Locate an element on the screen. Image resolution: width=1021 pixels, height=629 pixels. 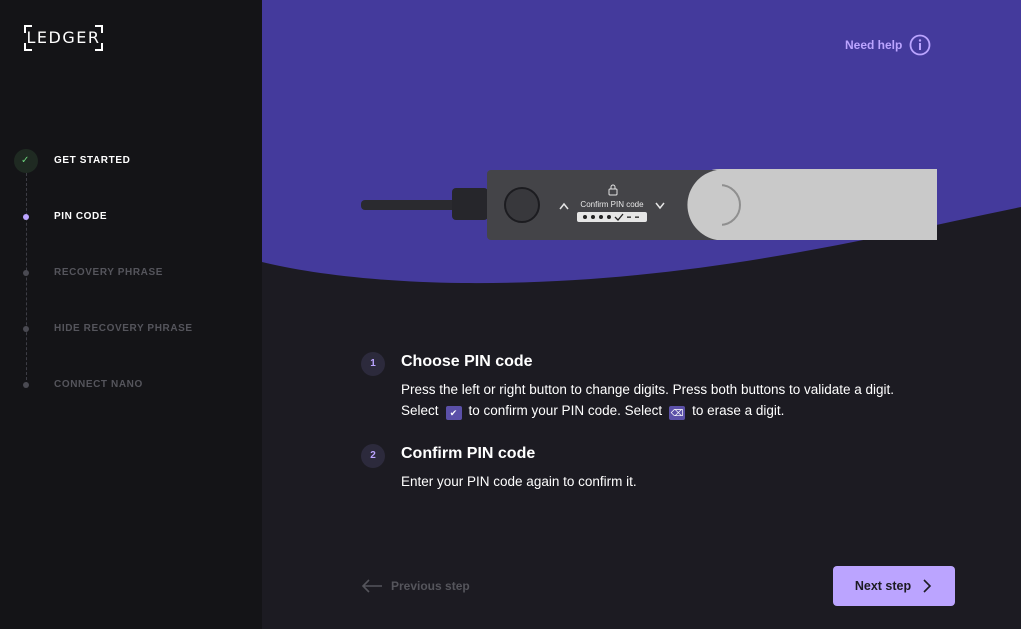
logo-text: LEDGER is located at coordinates (63, 37).